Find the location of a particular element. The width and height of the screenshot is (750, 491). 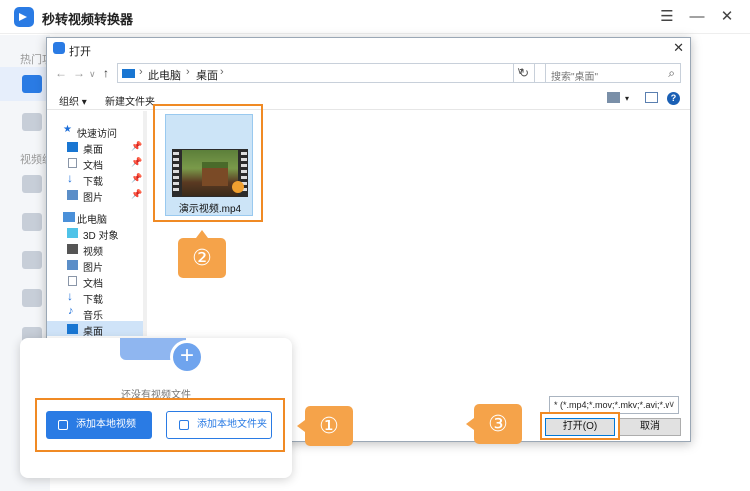

tree-item-downloads-pc: ↓ 下载 is located at coordinates (95, 297).